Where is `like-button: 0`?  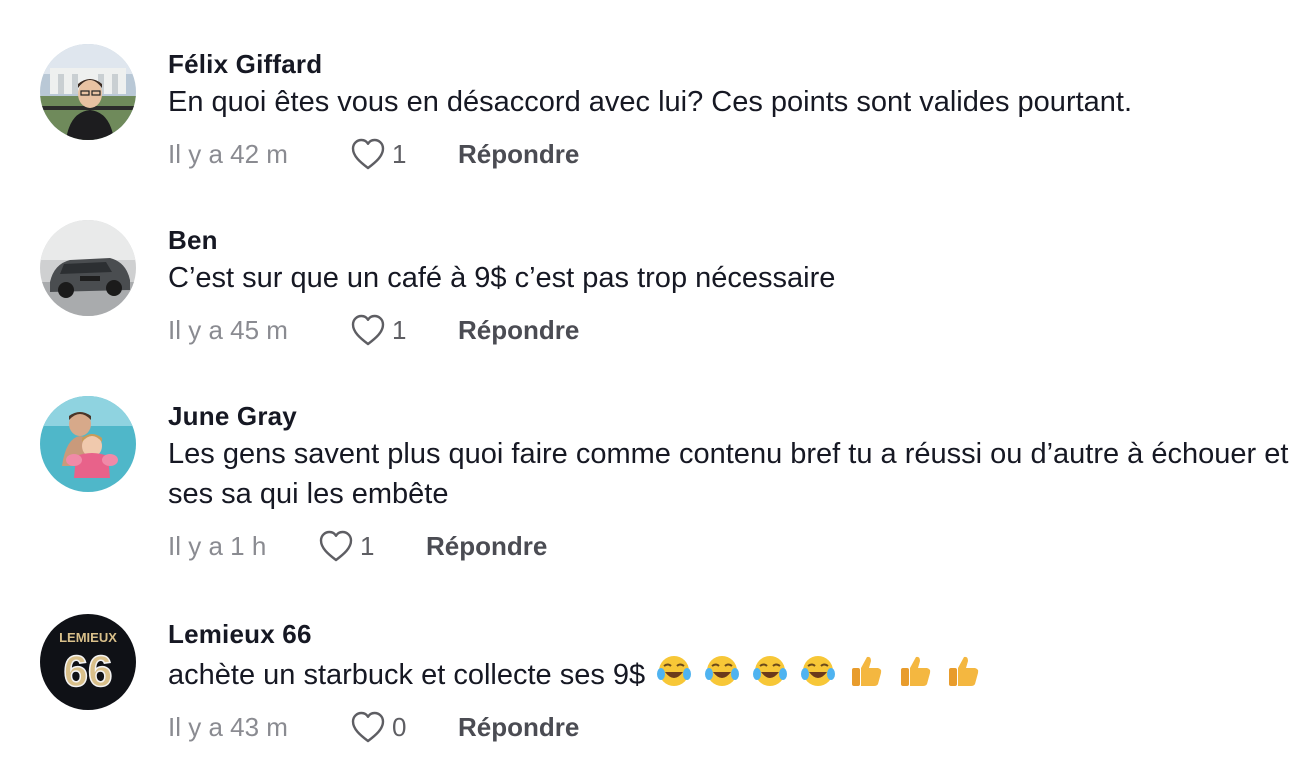
like-button: 0 is located at coordinates (383, 727).